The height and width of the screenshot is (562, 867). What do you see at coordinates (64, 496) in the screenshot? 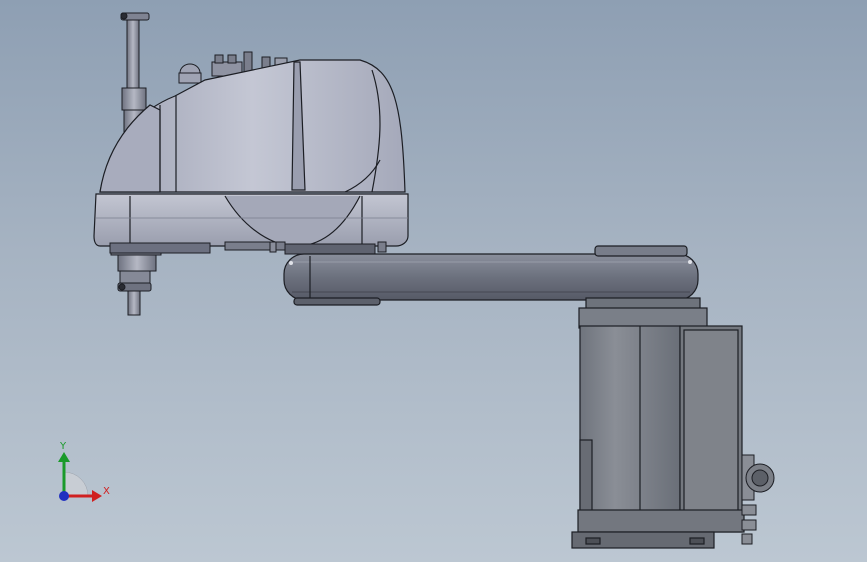
I see `z-axis-marker` at bounding box center [64, 496].